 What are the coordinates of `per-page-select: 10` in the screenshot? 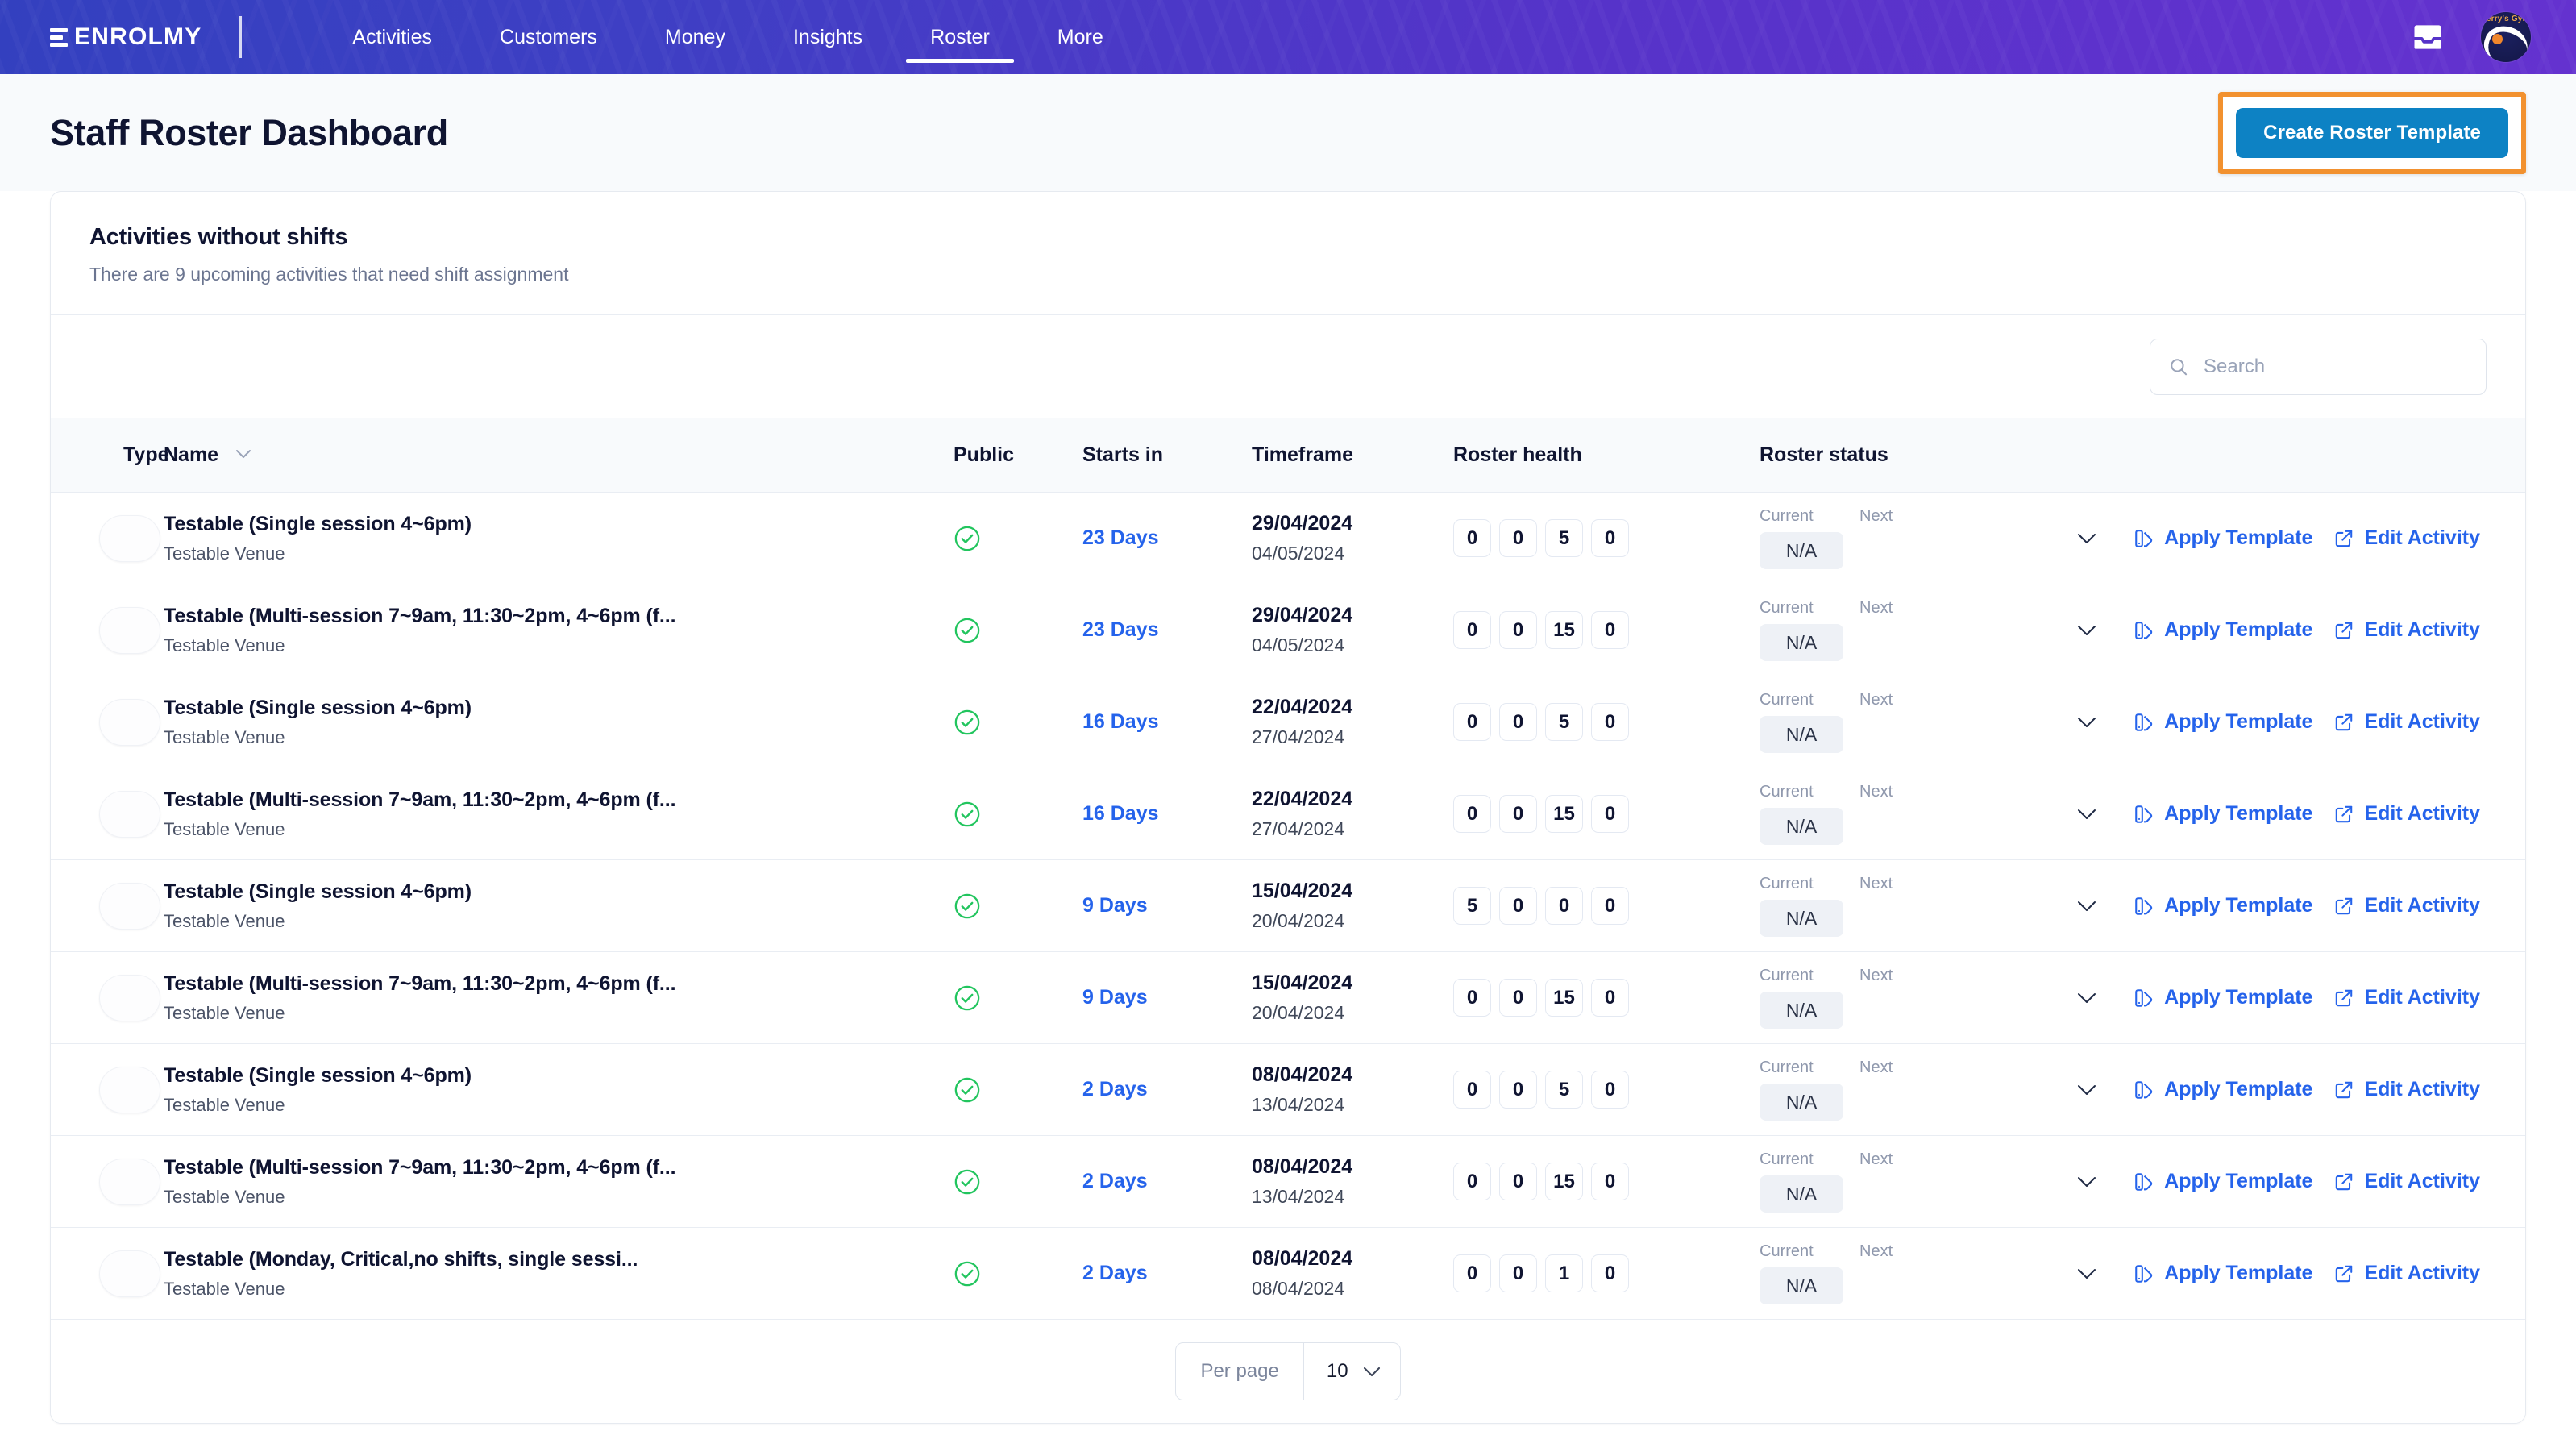 It's located at (1351, 1371).